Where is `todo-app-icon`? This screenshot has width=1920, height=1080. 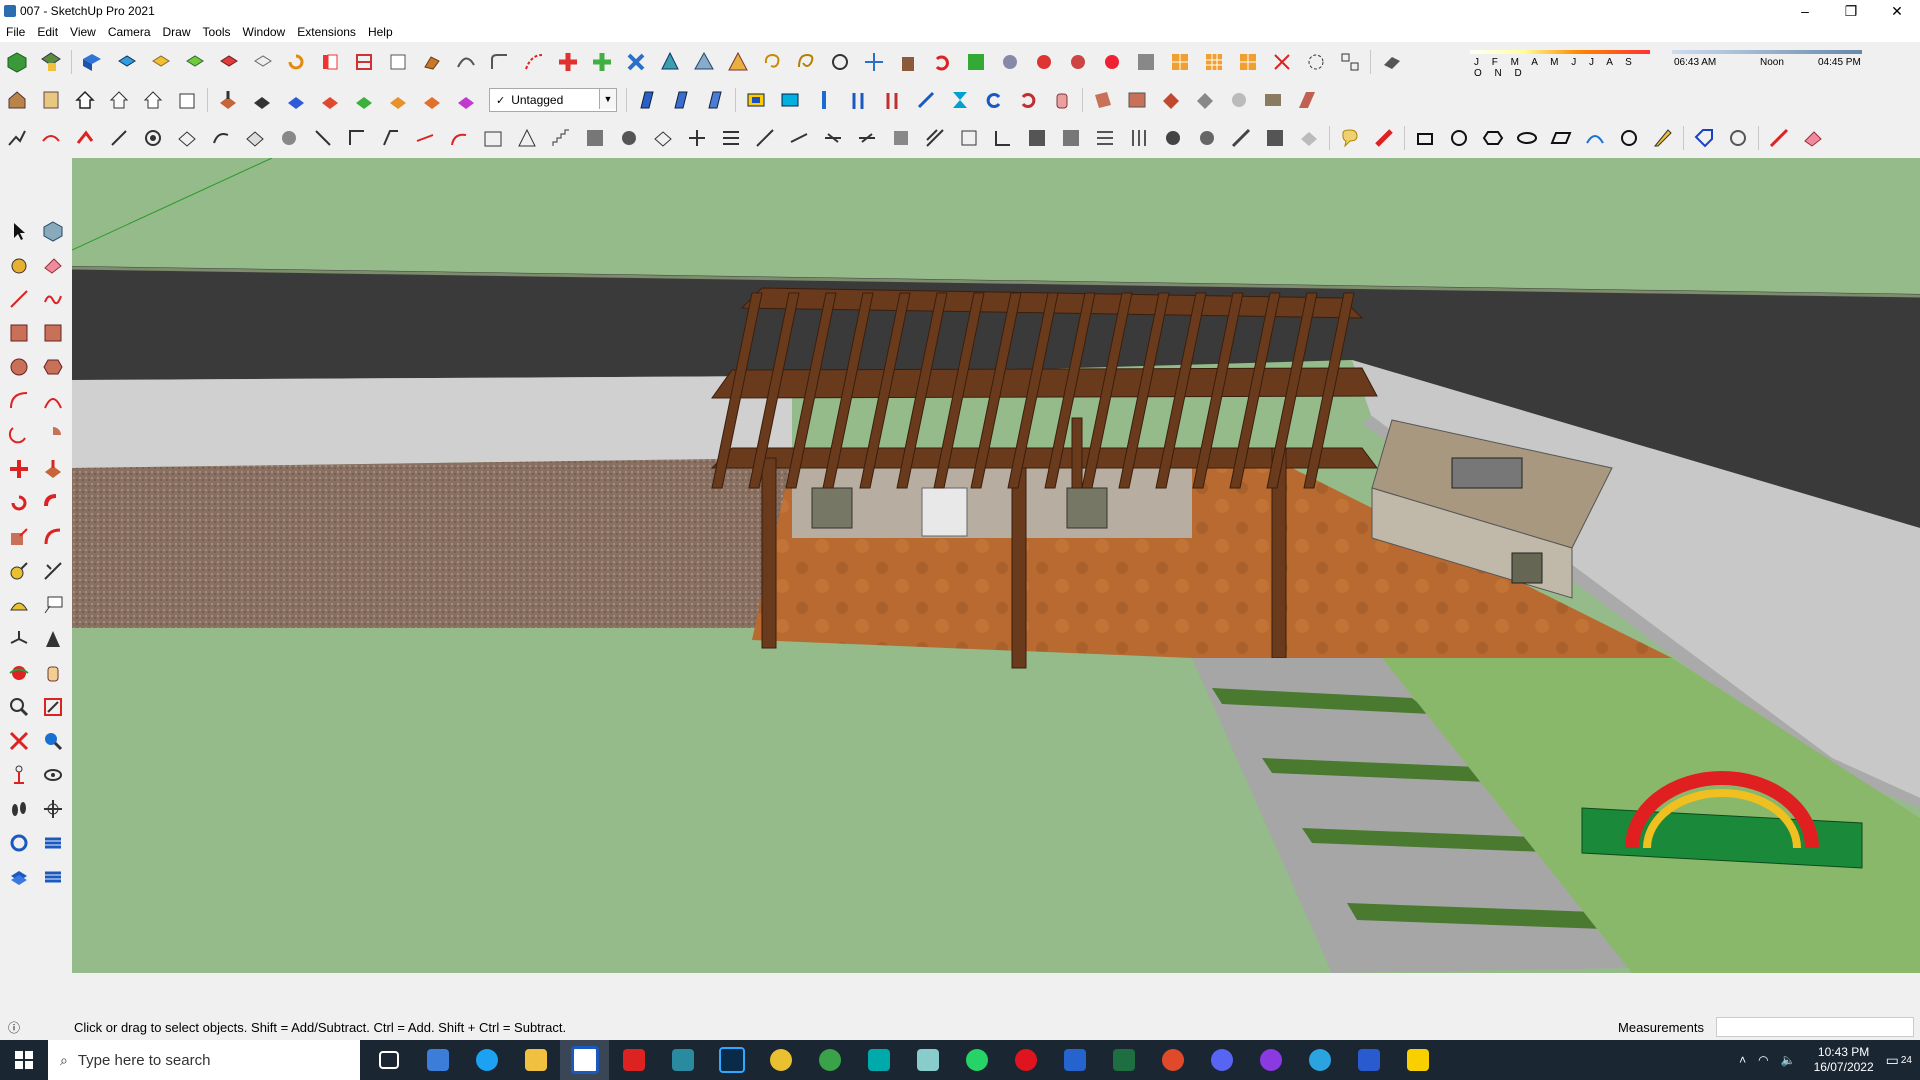
todo-app-icon is located at coordinates (1074, 1060).